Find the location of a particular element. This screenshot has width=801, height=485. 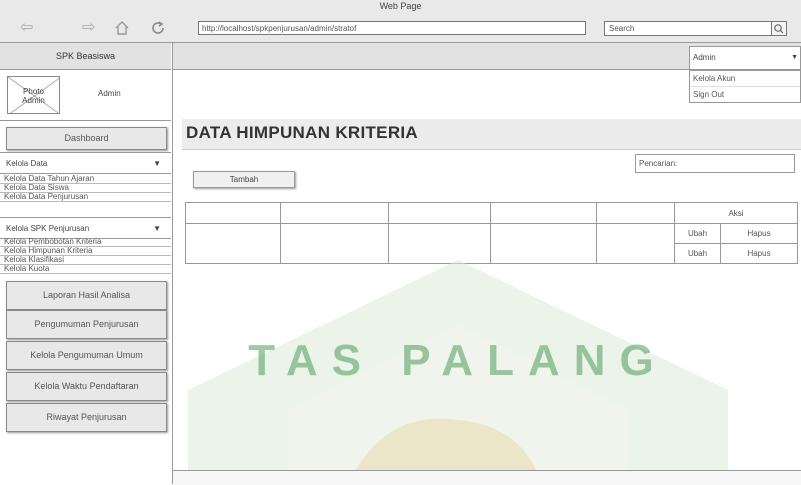

menu-item-kelola-akun: Kelola Akun is located at coordinates (745, 79).